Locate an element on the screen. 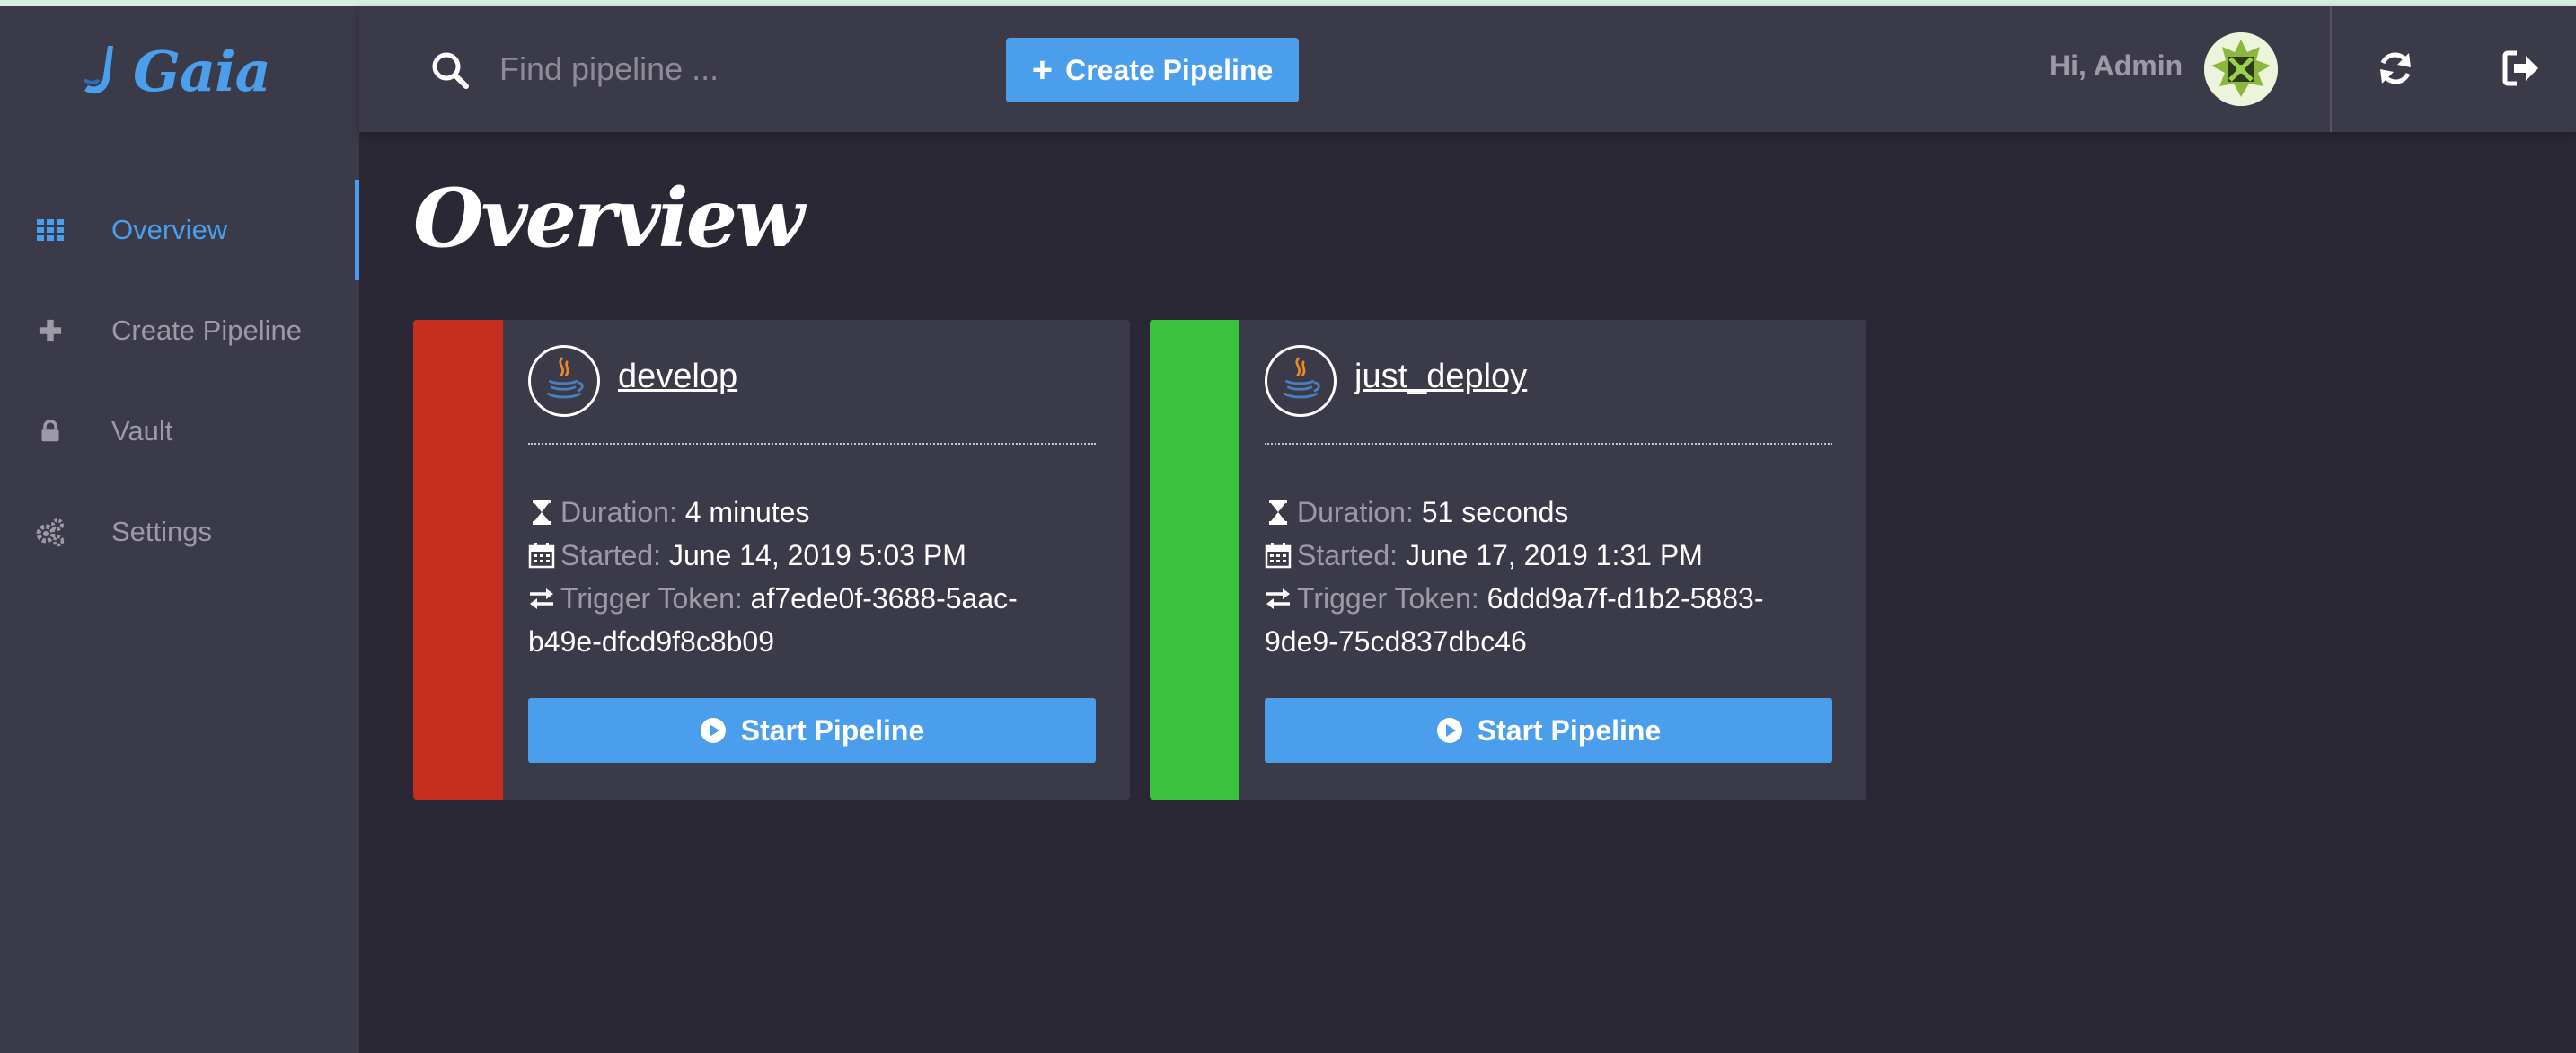 The image size is (2576, 1053). avatar is located at coordinates (2241, 69).